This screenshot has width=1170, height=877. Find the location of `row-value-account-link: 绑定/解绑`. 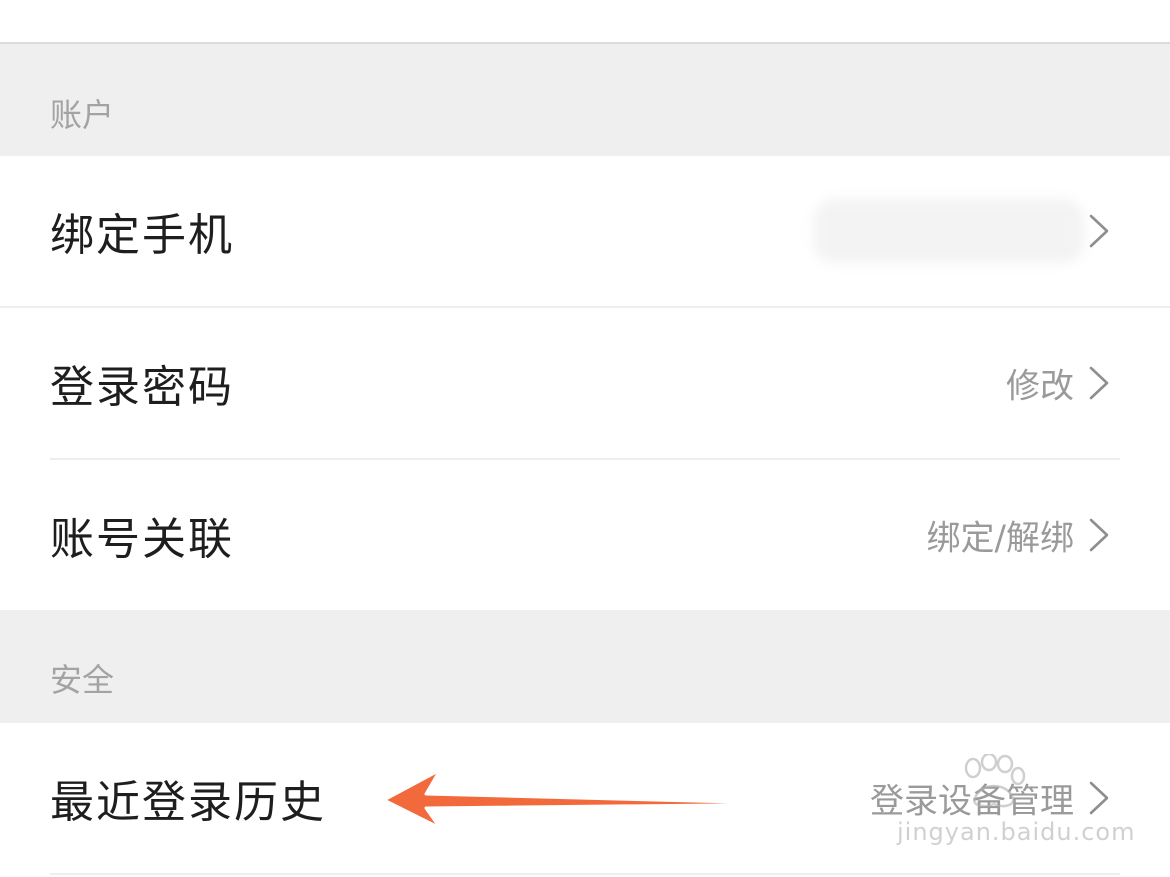

row-value-account-link: 绑定/解绑 is located at coordinates (1000, 538).